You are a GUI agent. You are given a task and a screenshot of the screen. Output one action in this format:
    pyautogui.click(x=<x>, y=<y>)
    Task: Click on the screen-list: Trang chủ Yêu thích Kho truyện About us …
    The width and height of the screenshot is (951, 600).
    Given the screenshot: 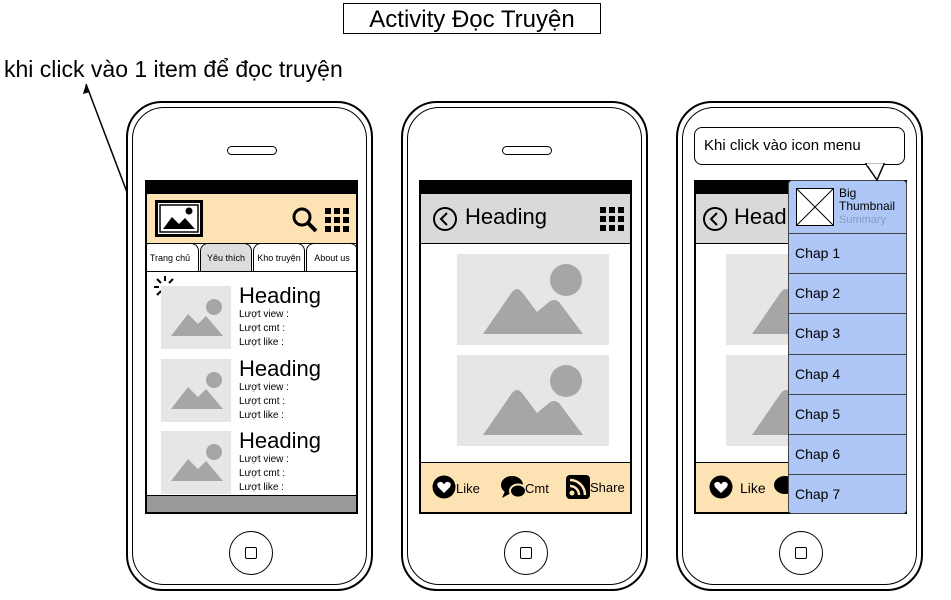 What is the action you would take?
    pyautogui.click(x=251, y=347)
    